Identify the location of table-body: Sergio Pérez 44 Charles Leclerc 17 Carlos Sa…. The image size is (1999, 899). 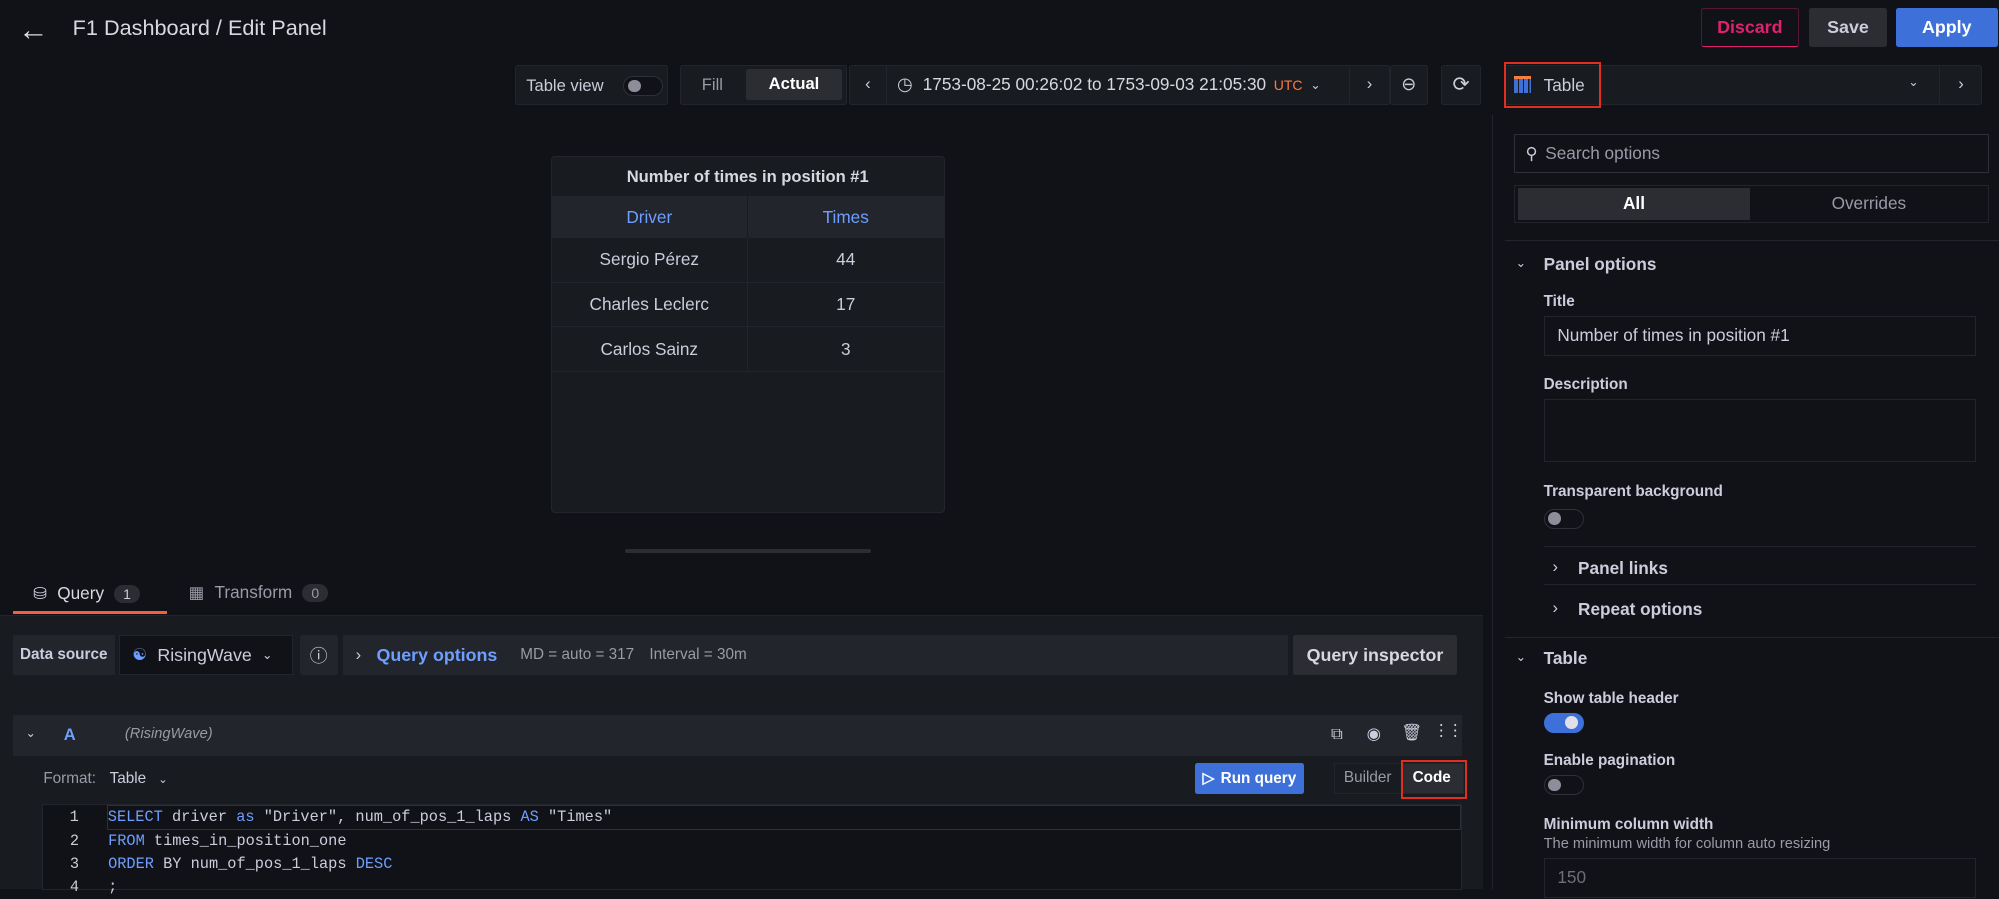
(747, 305).